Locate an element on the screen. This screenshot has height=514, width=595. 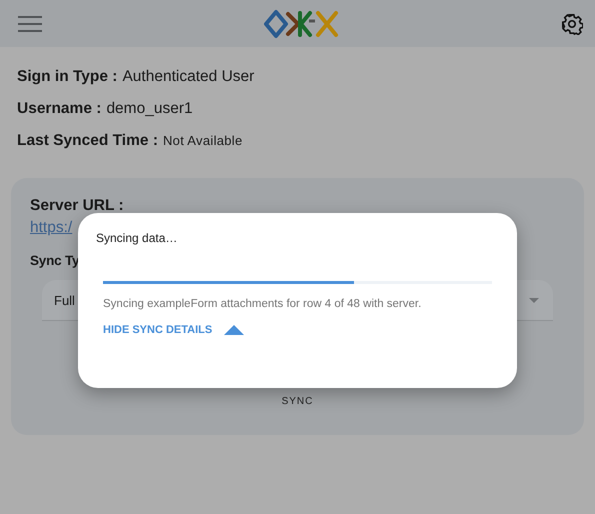
caret-icon is located at coordinates (534, 300).